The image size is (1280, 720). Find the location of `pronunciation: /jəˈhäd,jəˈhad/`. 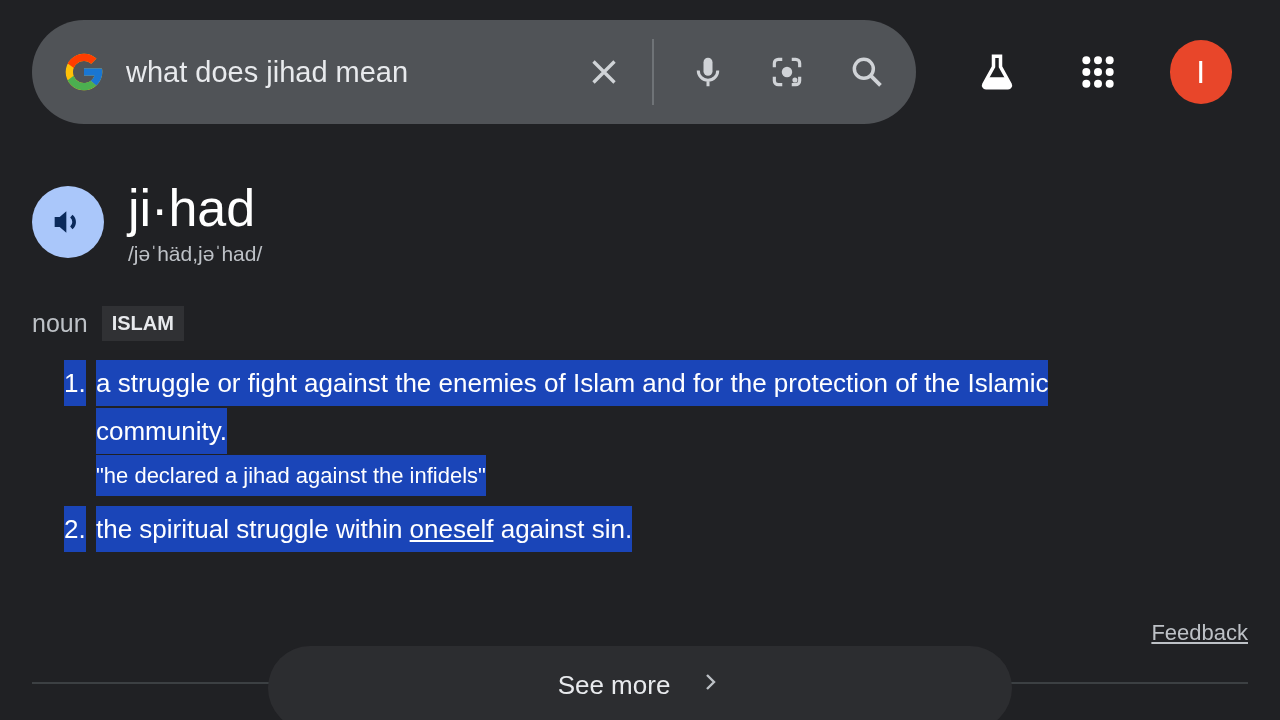

pronunciation: /jəˈhäd,jəˈhad/ is located at coordinates (195, 254).